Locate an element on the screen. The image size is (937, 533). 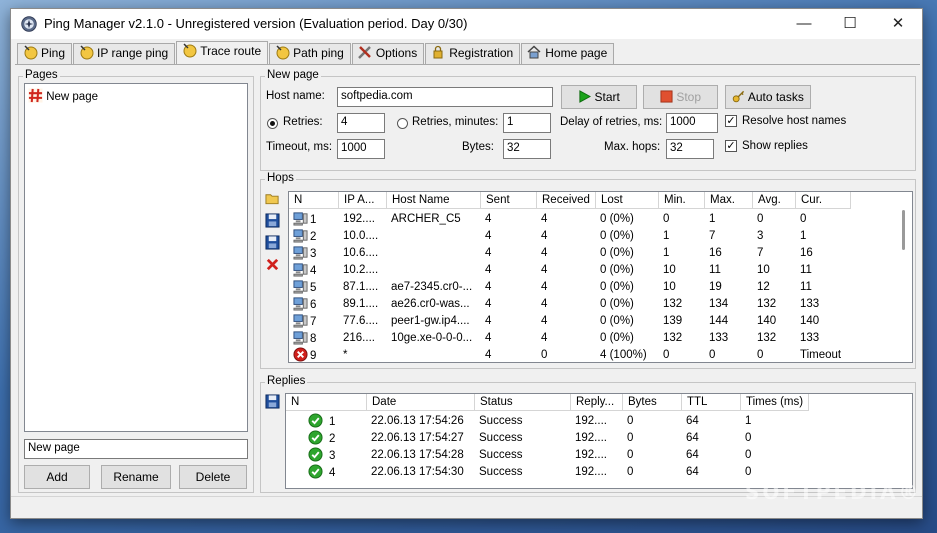
hop-cell-n: 2 is located at coordinates (314, 236).